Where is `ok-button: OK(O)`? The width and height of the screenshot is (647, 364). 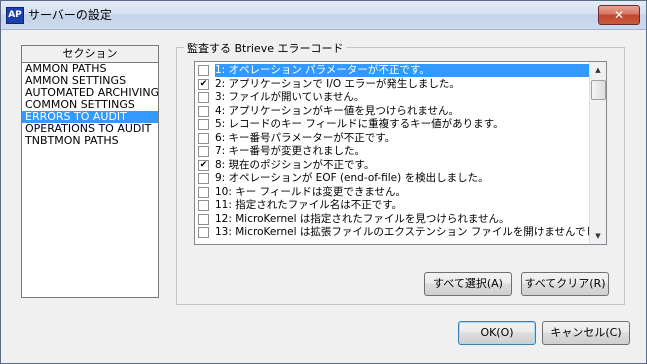
ok-button: OK(O) is located at coordinates (497, 333).